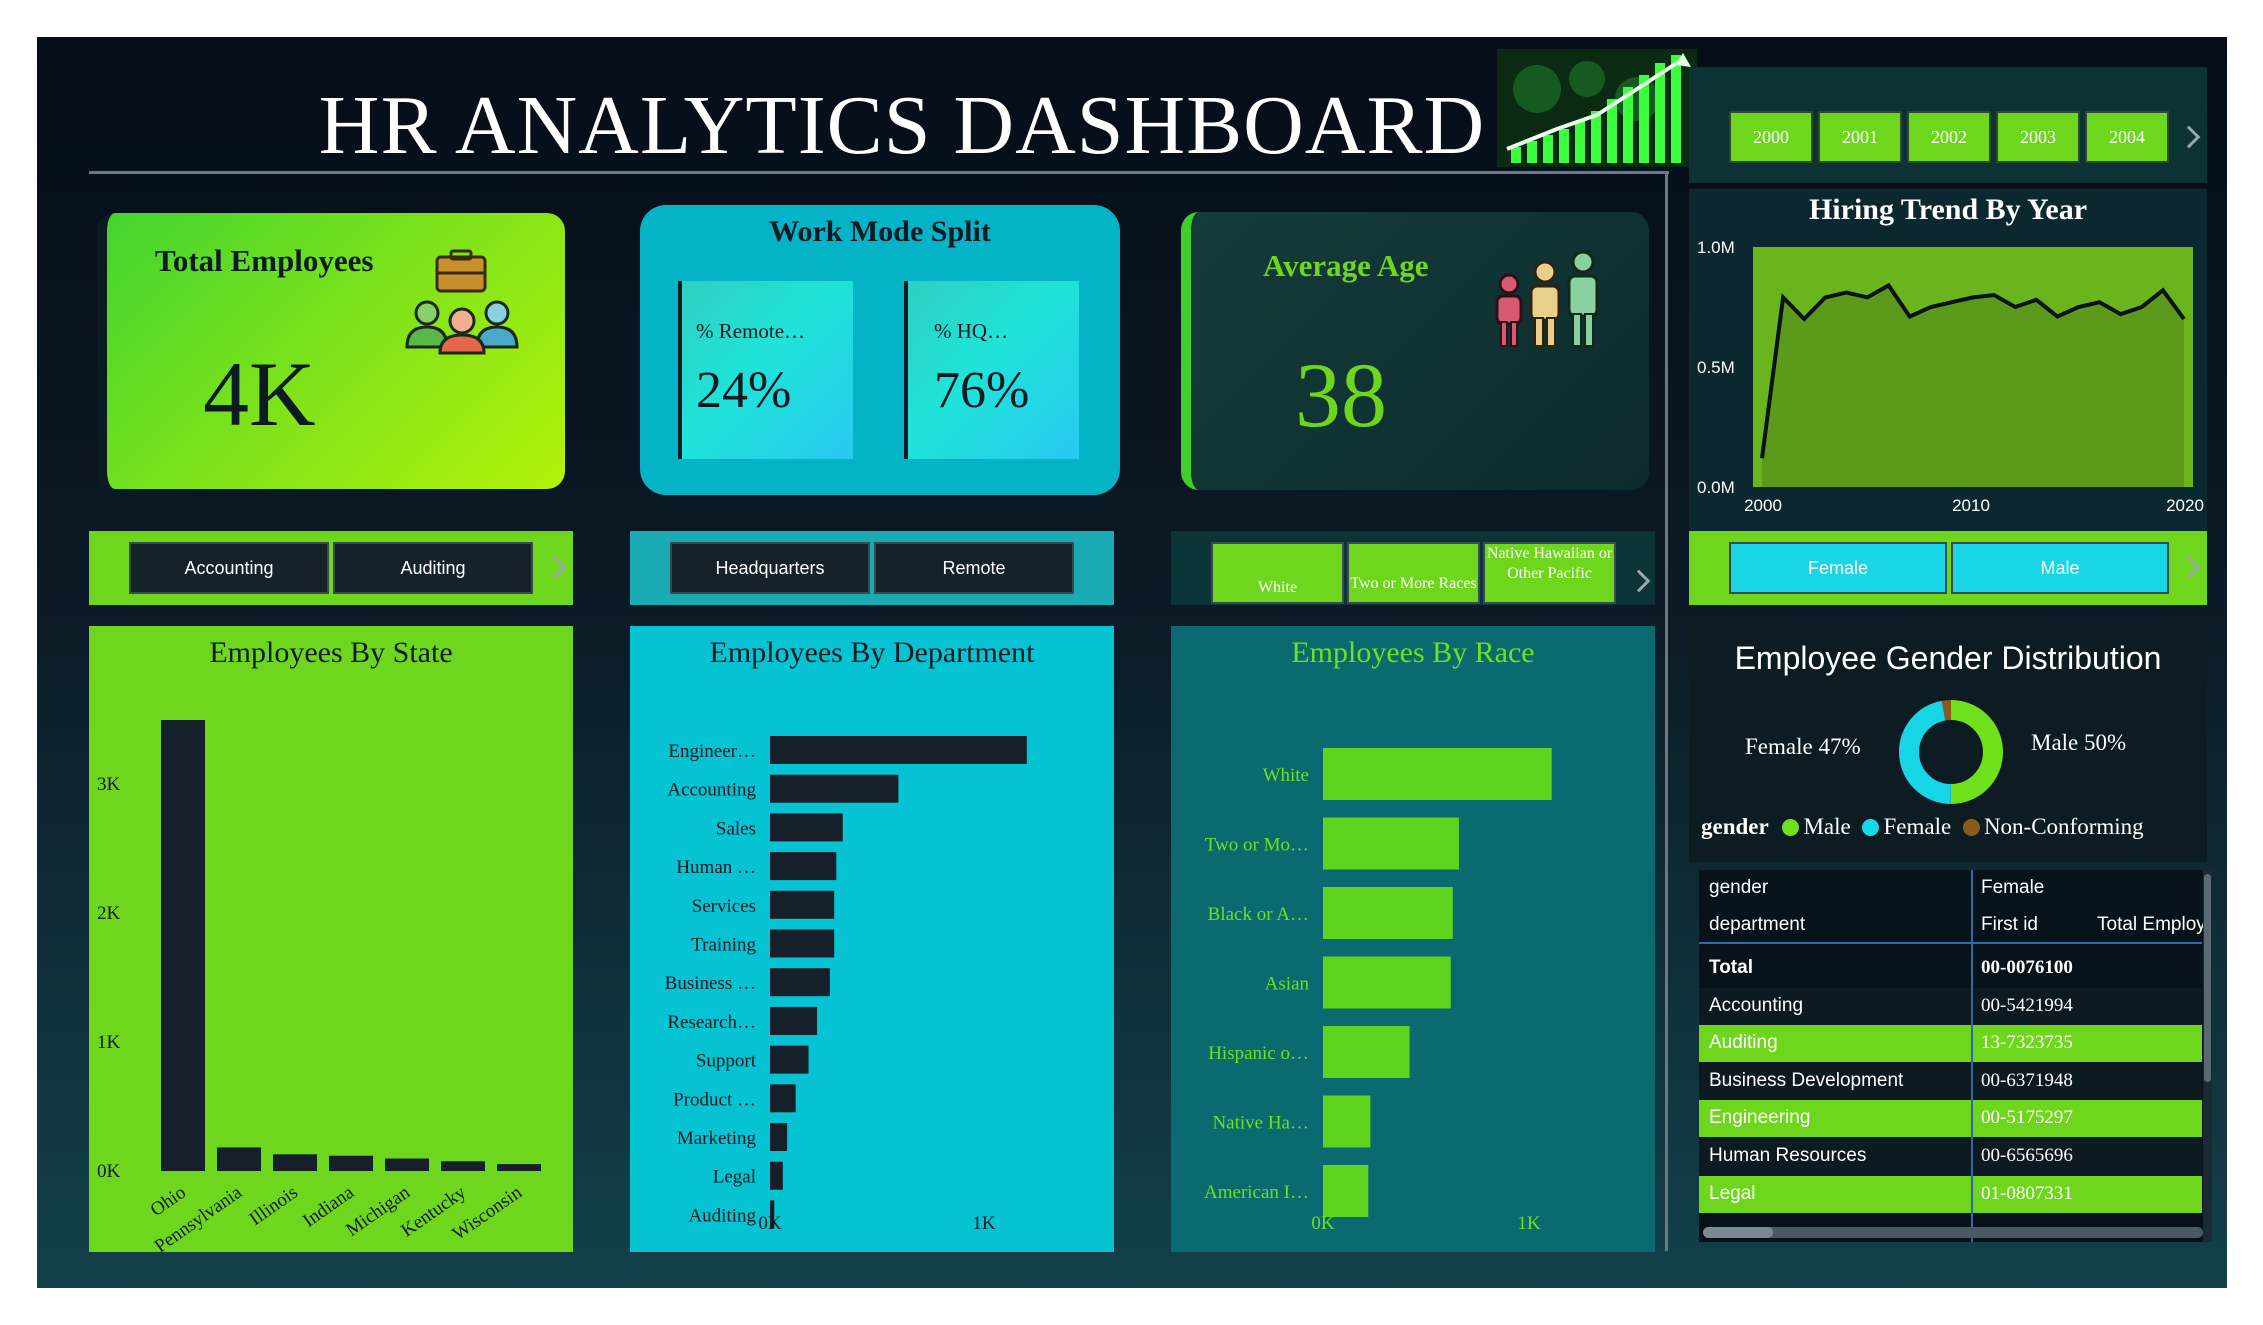 The height and width of the screenshot is (1325, 2263). Describe the element at coordinates (1763, 505) in the screenshot. I see `x-tick-label: 2000` at that location.